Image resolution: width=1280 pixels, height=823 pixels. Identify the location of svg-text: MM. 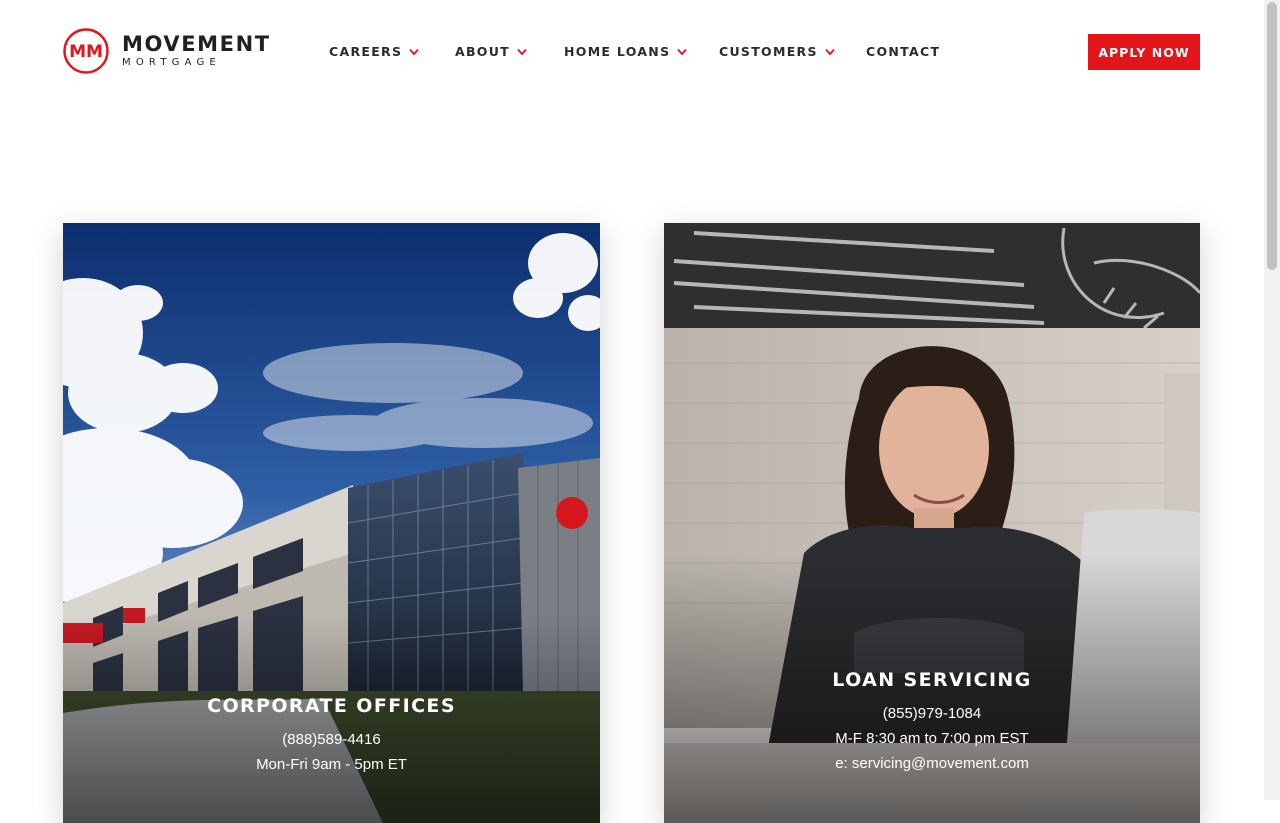
(86, 52).